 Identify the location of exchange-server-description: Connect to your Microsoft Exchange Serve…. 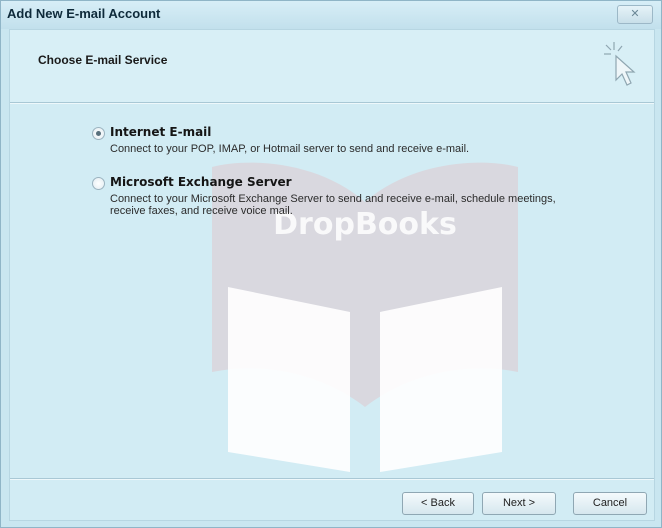
(333, 205).